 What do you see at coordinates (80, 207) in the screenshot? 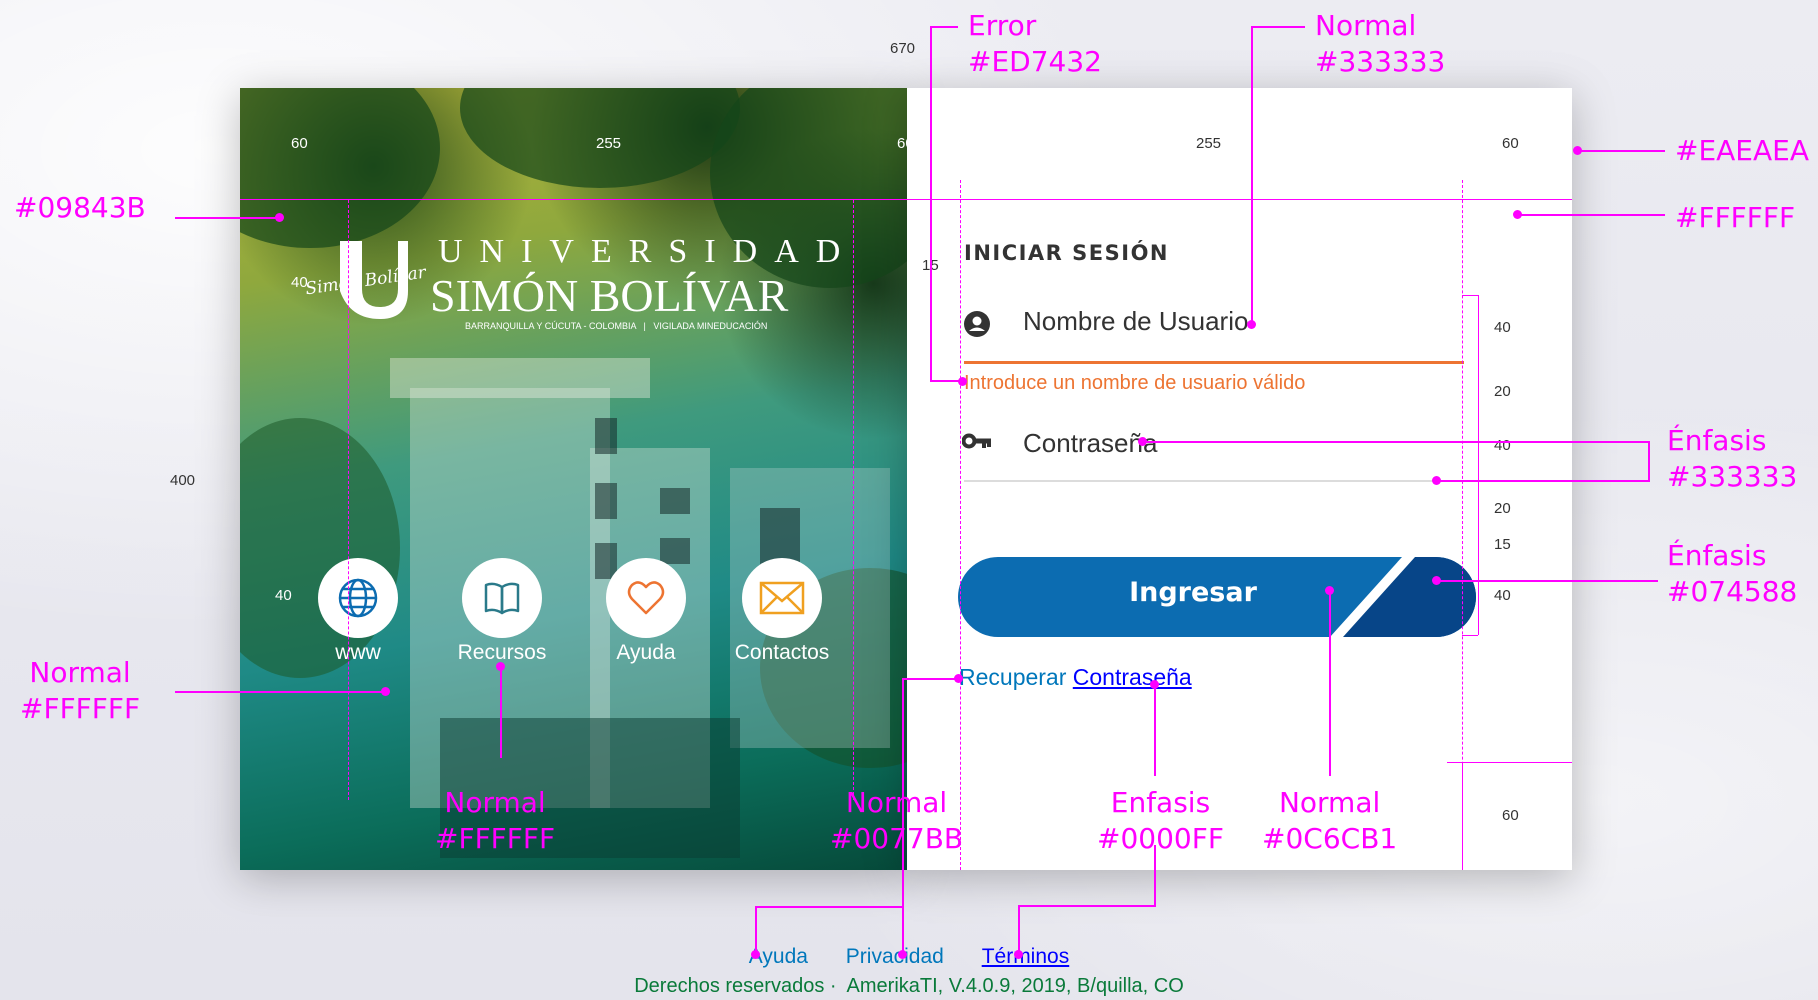
I see `annotation-green: #09843B` at bounding box center [80, 207].